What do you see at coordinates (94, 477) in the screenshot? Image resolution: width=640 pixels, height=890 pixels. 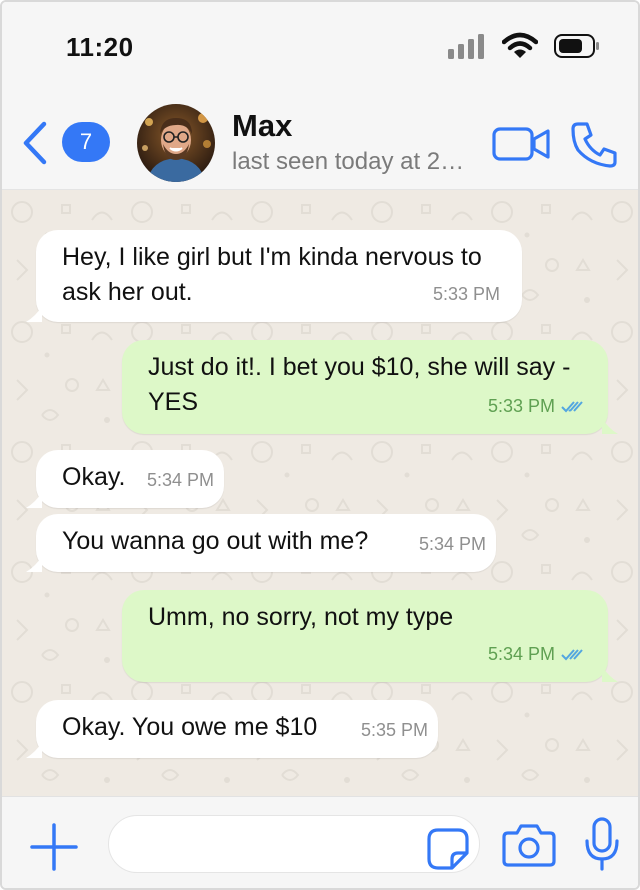 I see `message-text: Okay.` at bounding box center [94, 477].